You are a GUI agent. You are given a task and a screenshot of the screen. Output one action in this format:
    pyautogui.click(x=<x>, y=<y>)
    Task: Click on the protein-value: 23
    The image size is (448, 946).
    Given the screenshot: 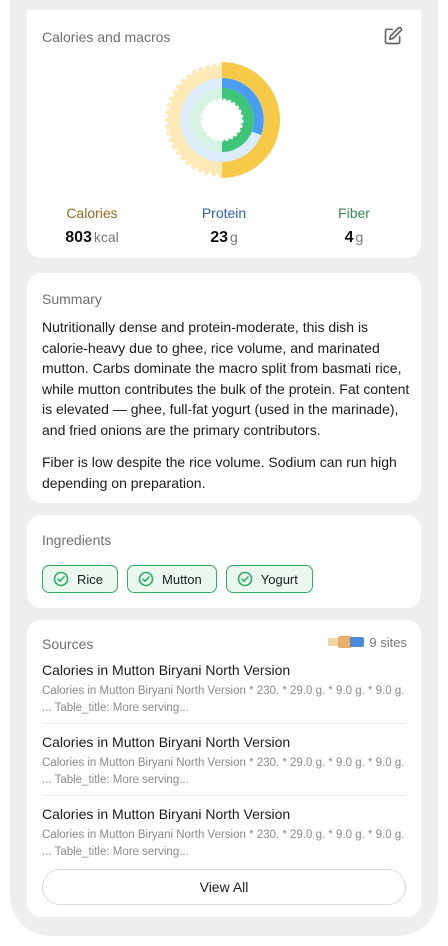 What is the action you would take?
    pyautogui.click(x=219, y=237)
    